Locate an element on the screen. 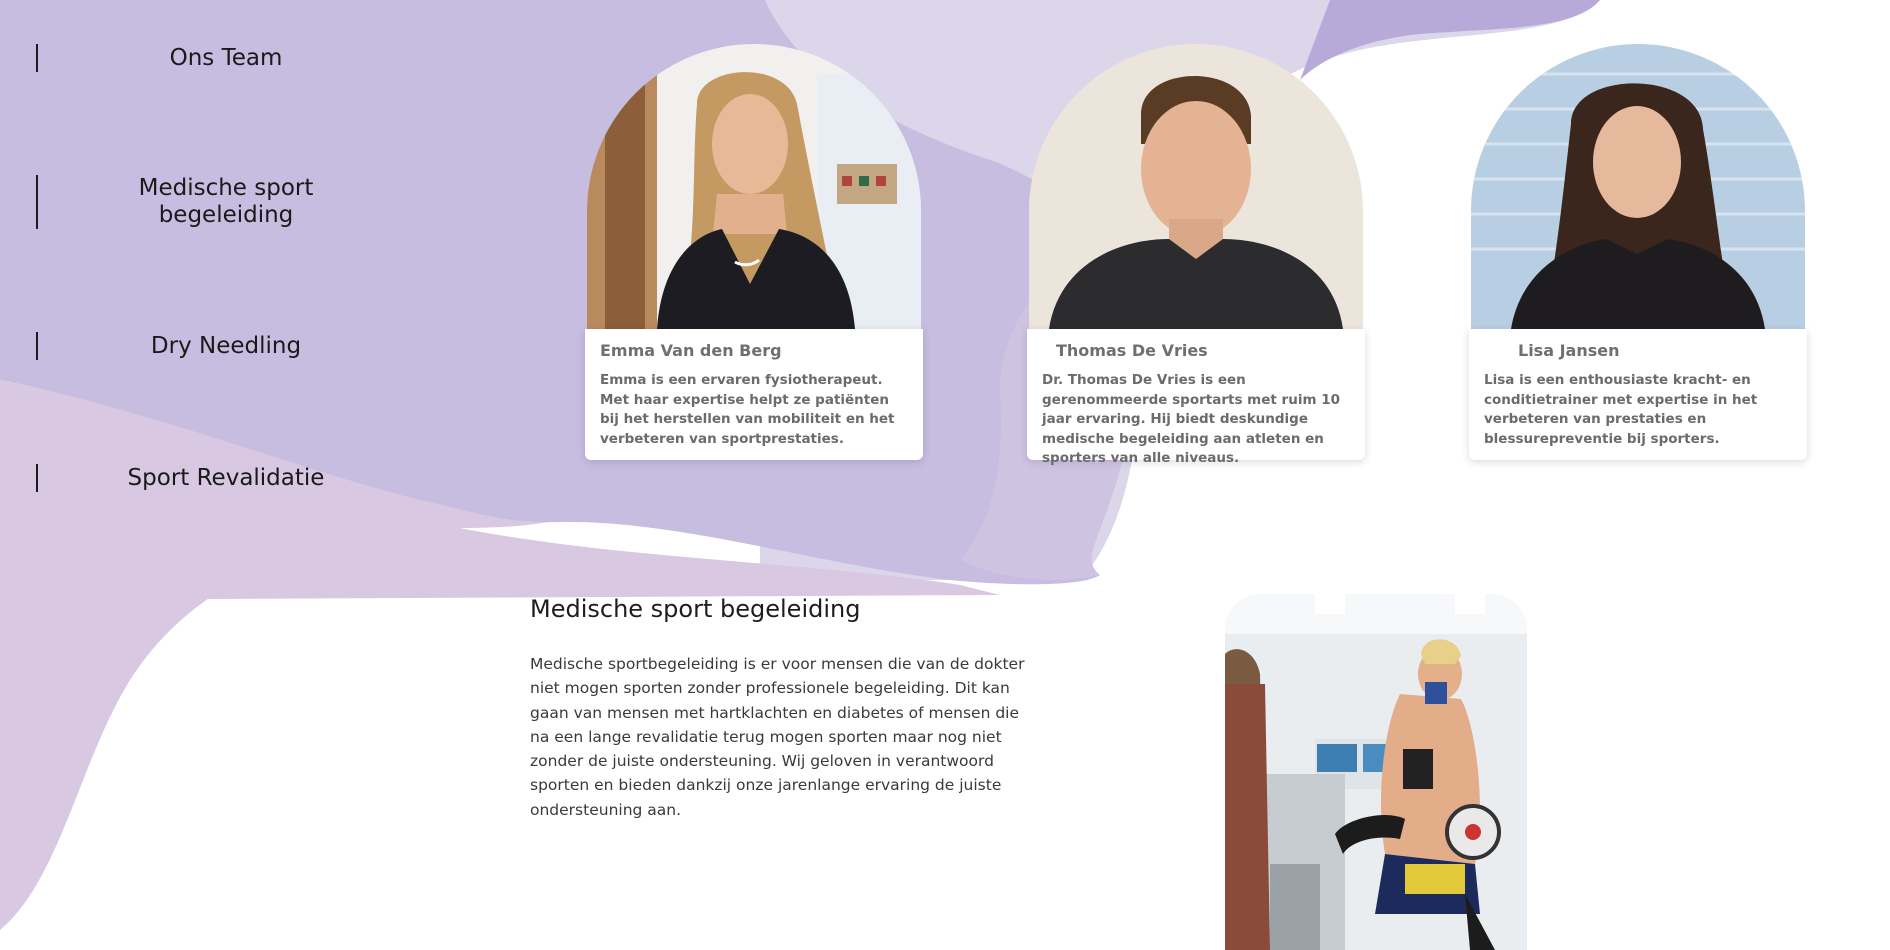 Image resolution: width=1890 pixels, height=950 pixels. sidebar-item-label: Medische sport begeleiding is located at coordinates (226, 201).